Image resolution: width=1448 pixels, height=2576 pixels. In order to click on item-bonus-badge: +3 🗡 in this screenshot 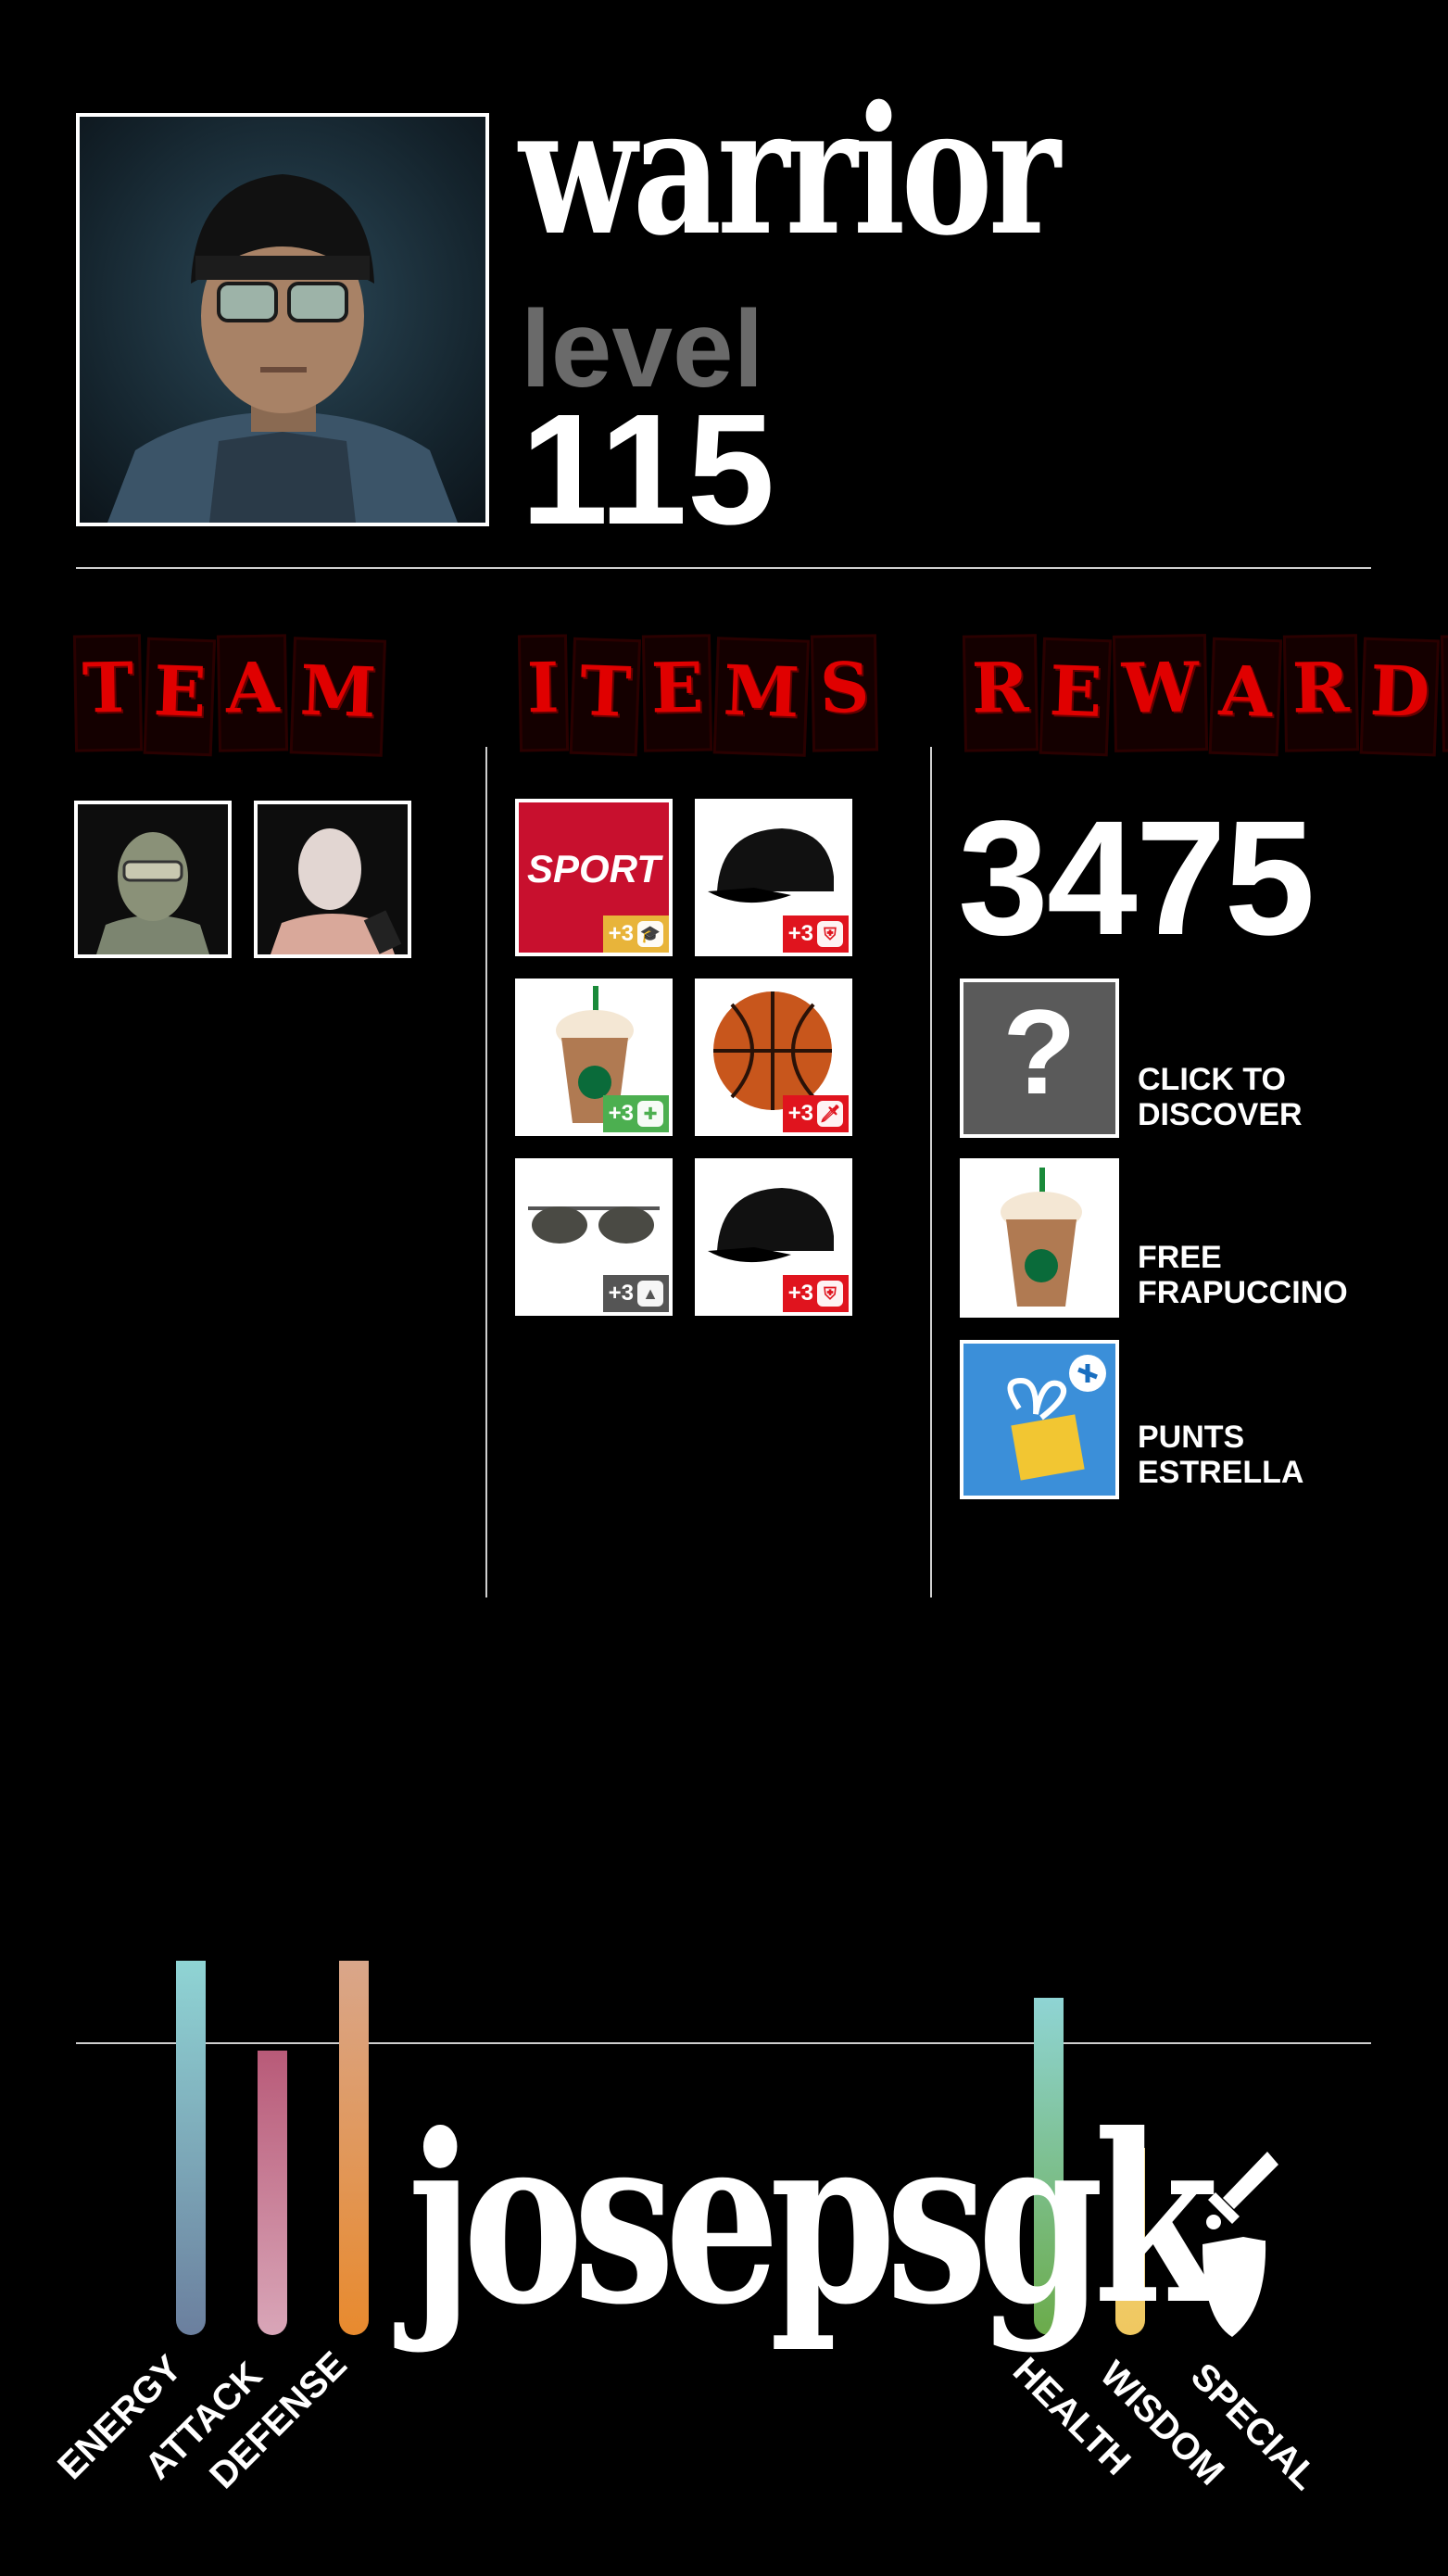, I will do `click(815, 1113)`.